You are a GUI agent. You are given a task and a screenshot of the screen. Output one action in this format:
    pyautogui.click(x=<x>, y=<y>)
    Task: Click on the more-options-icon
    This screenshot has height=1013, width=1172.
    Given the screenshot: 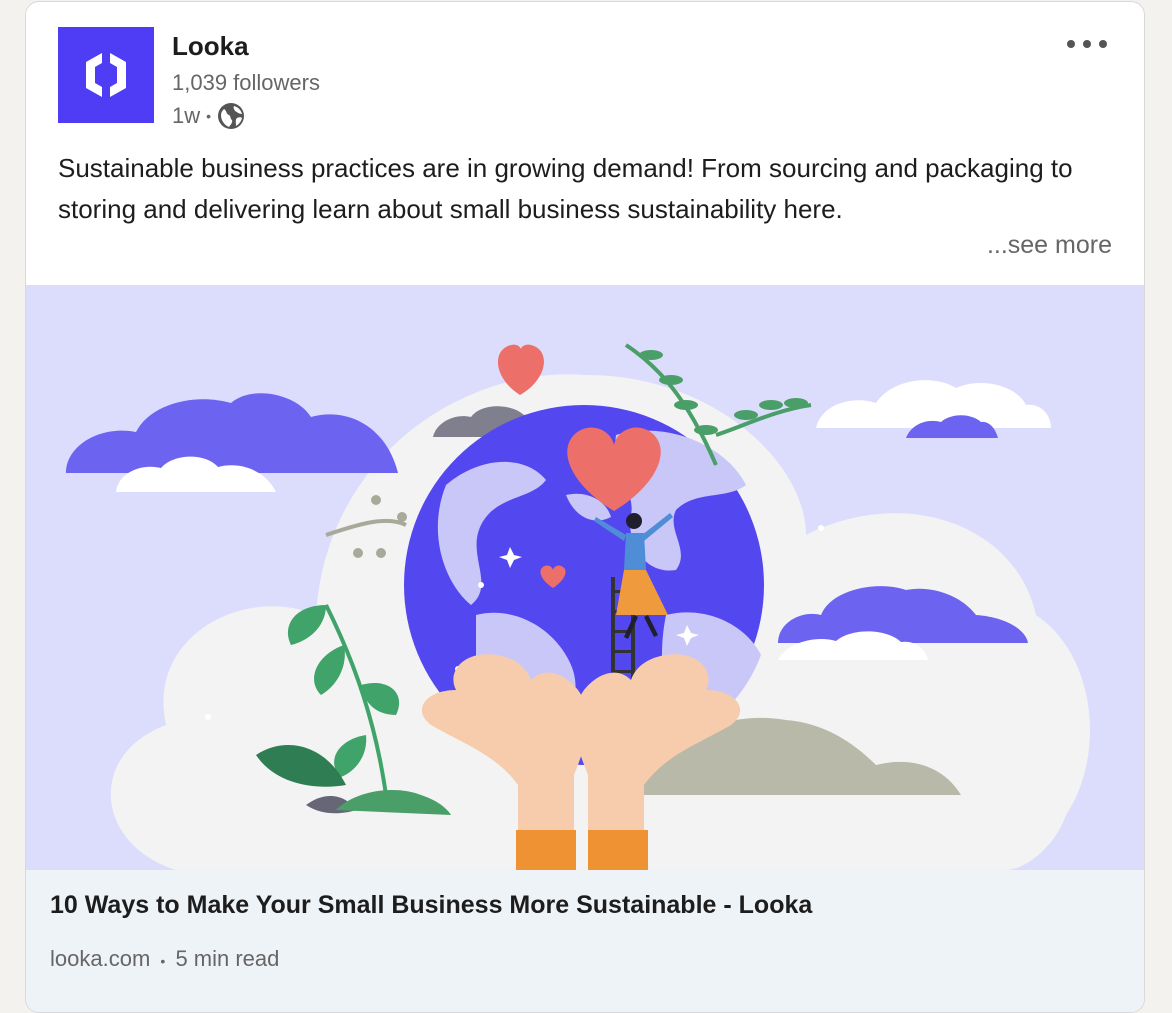 What is the action you would take?
    pyautogui.click(x=1087, y=44)
    